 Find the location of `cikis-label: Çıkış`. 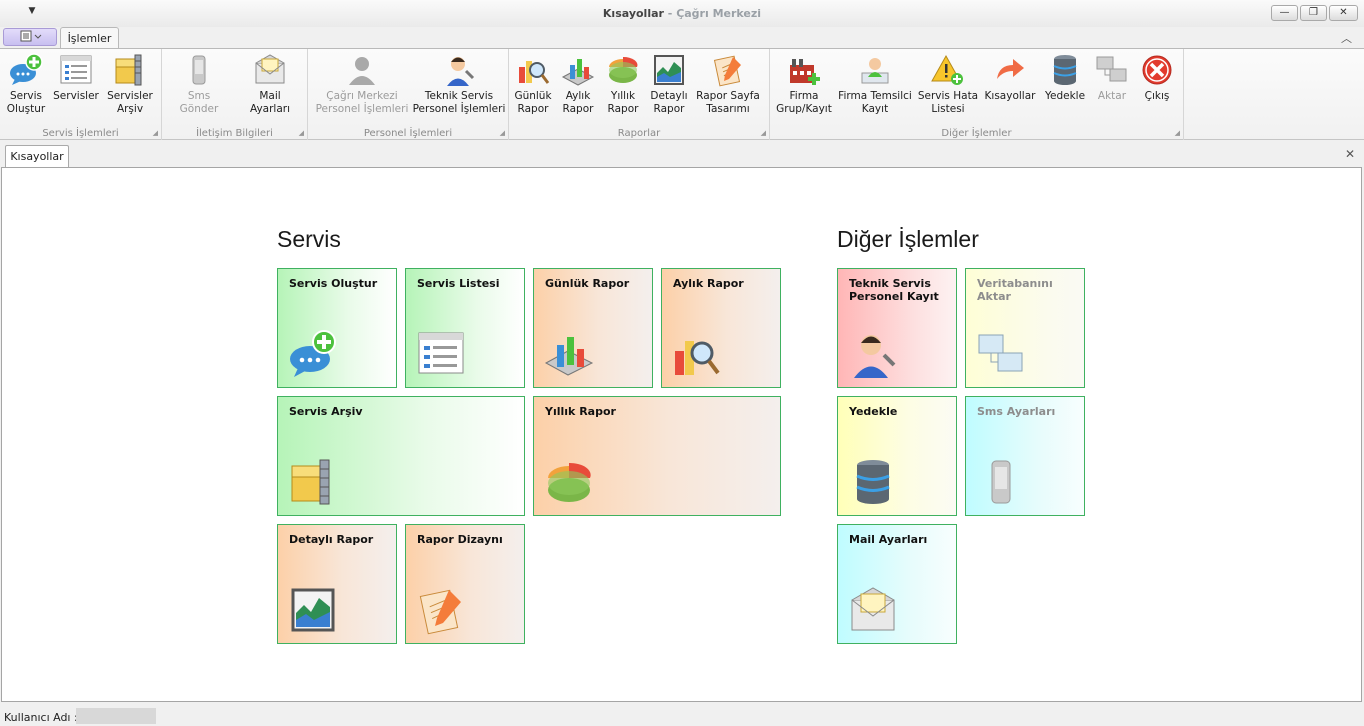

cikis-label: Çıkış is located at coordinates (1157, 96).